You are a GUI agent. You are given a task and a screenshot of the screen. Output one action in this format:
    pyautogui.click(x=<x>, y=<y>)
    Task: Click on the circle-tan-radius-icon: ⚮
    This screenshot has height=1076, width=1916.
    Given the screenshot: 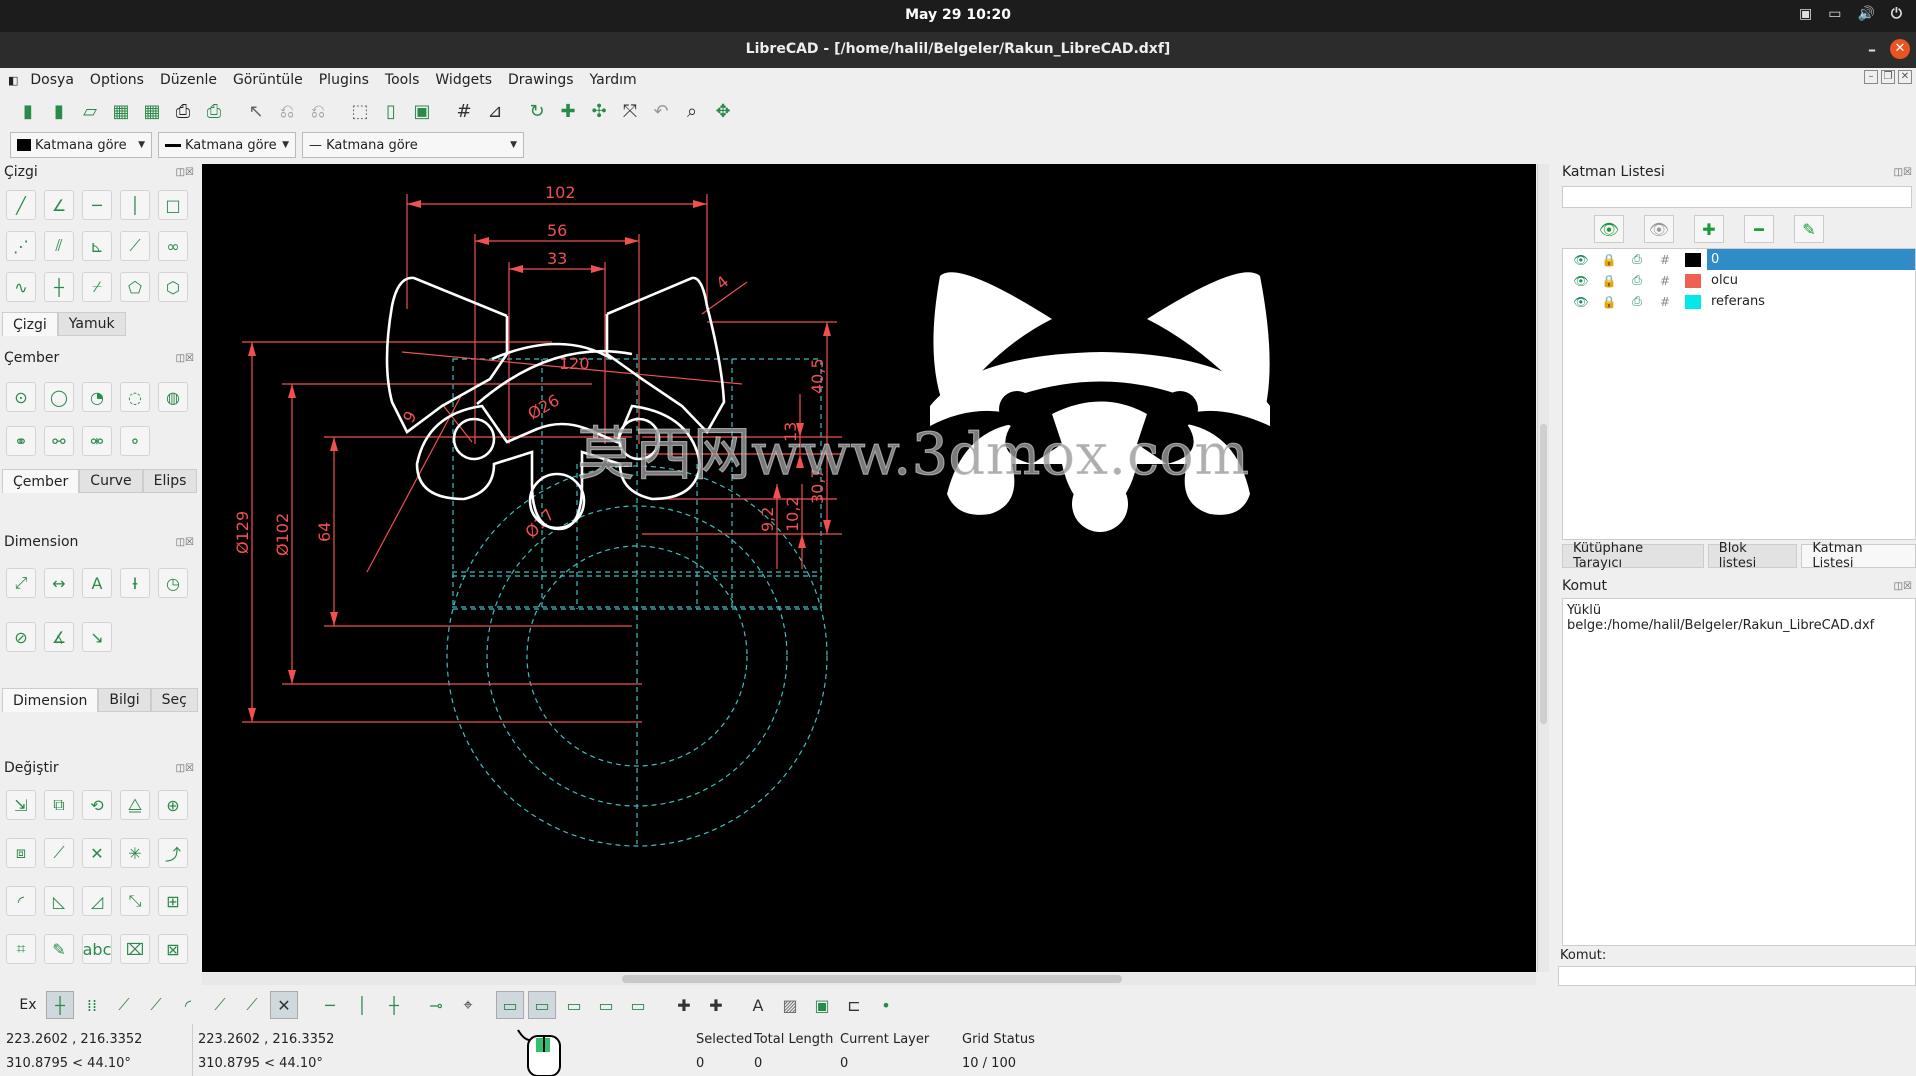 What is the action you would take?
    pyautogui.click(x=97, y=441)
    